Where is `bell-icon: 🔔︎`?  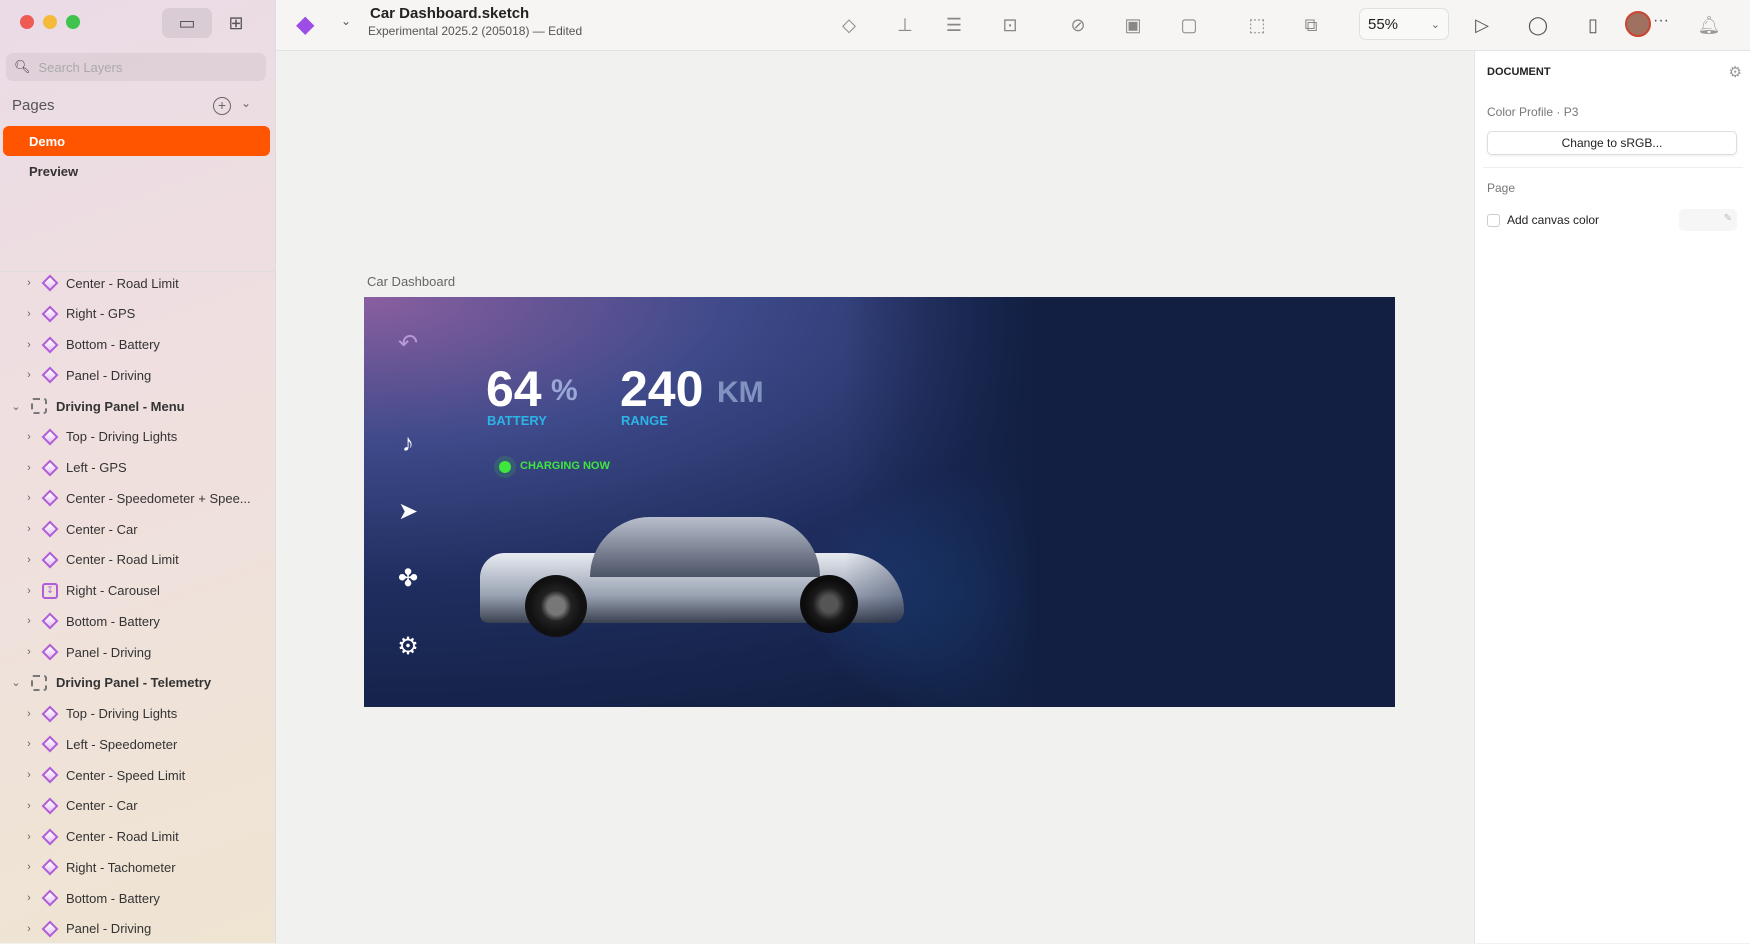
bell-icon: 🔔︎ is located at coordinates (1709, 25).